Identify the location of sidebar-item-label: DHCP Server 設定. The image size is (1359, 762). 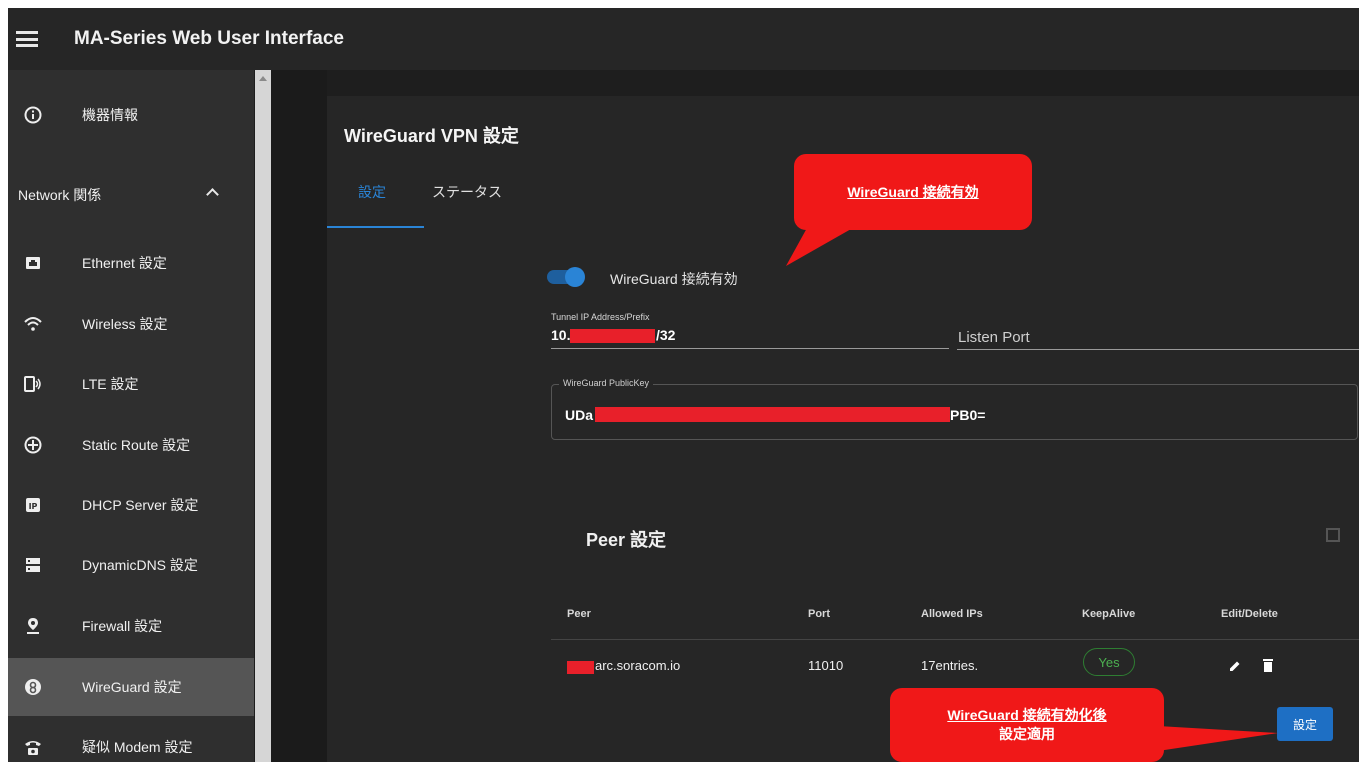
(140, 505).